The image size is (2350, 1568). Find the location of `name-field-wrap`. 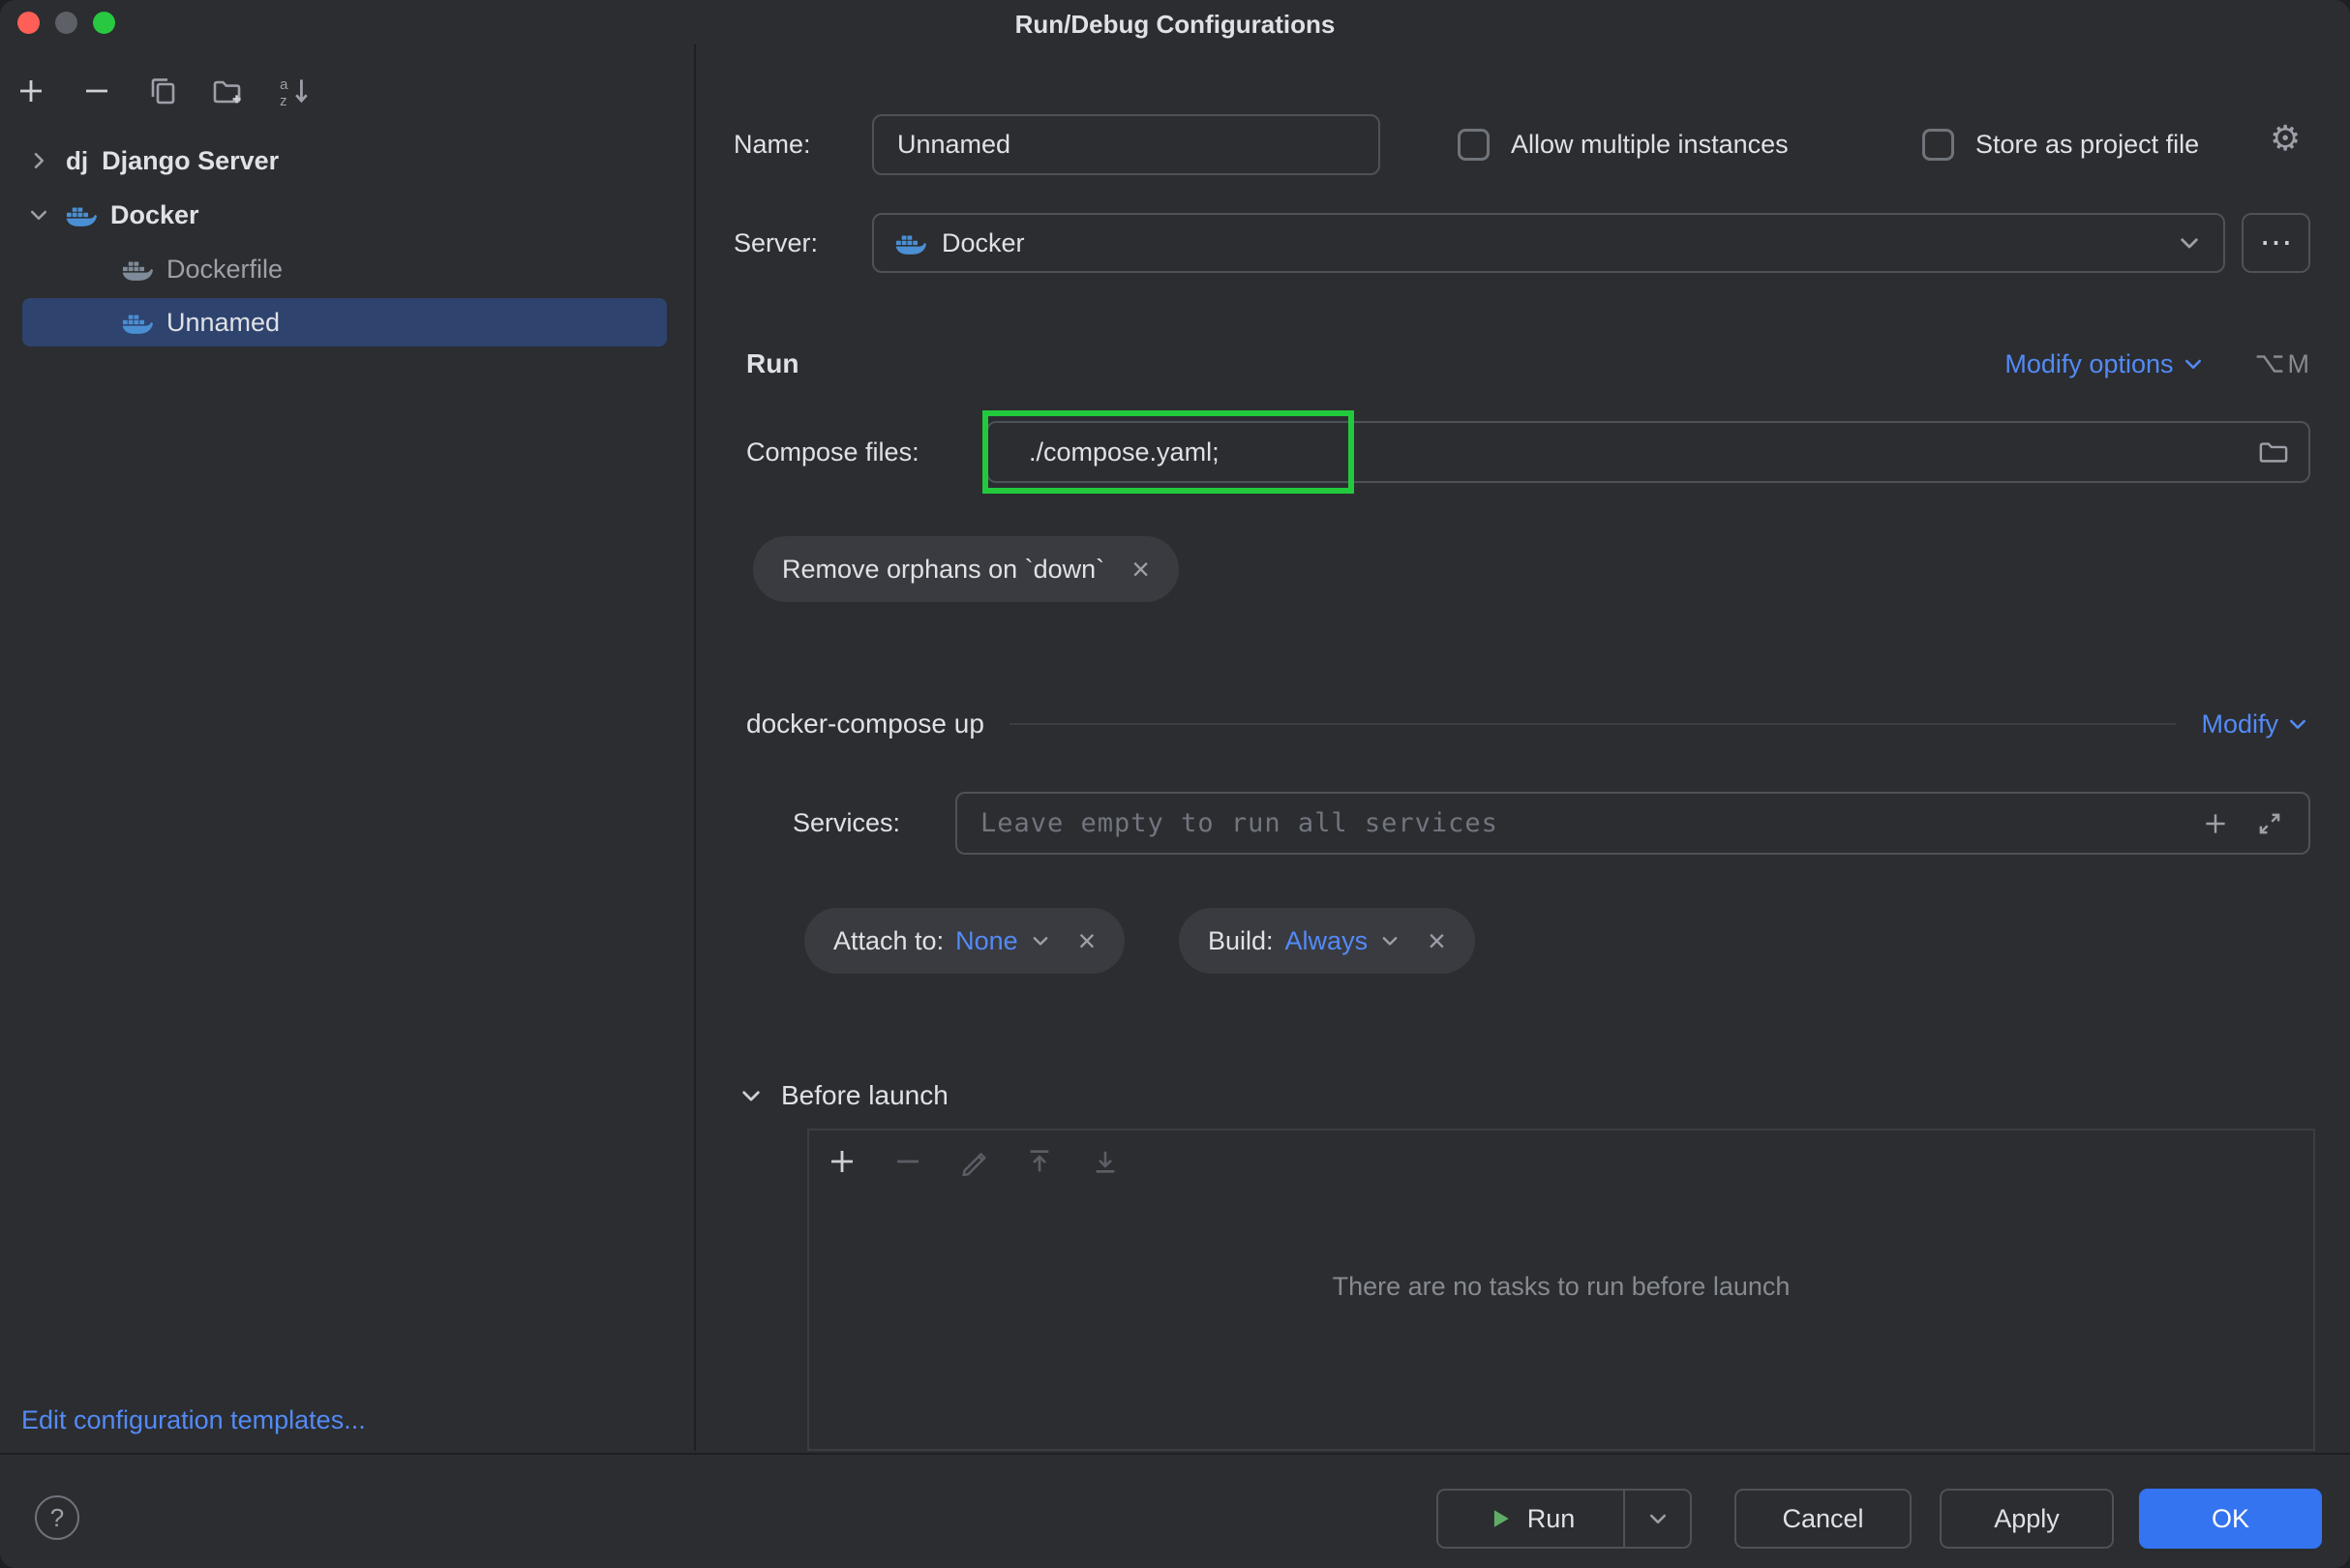

name-field-wrap is located at coordinates (1126, 144).